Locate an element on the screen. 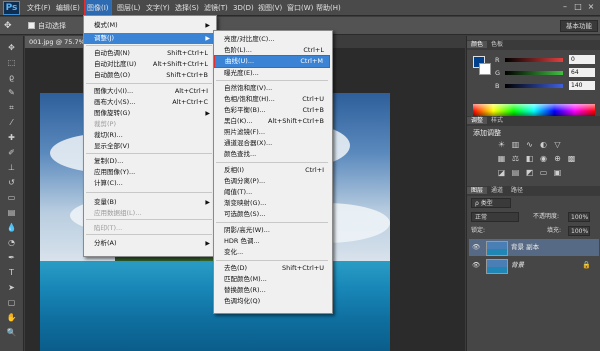 The width and height of the screenshot is (600, 351). menu-file: 文件(F) is located at coordinates (39, 8).